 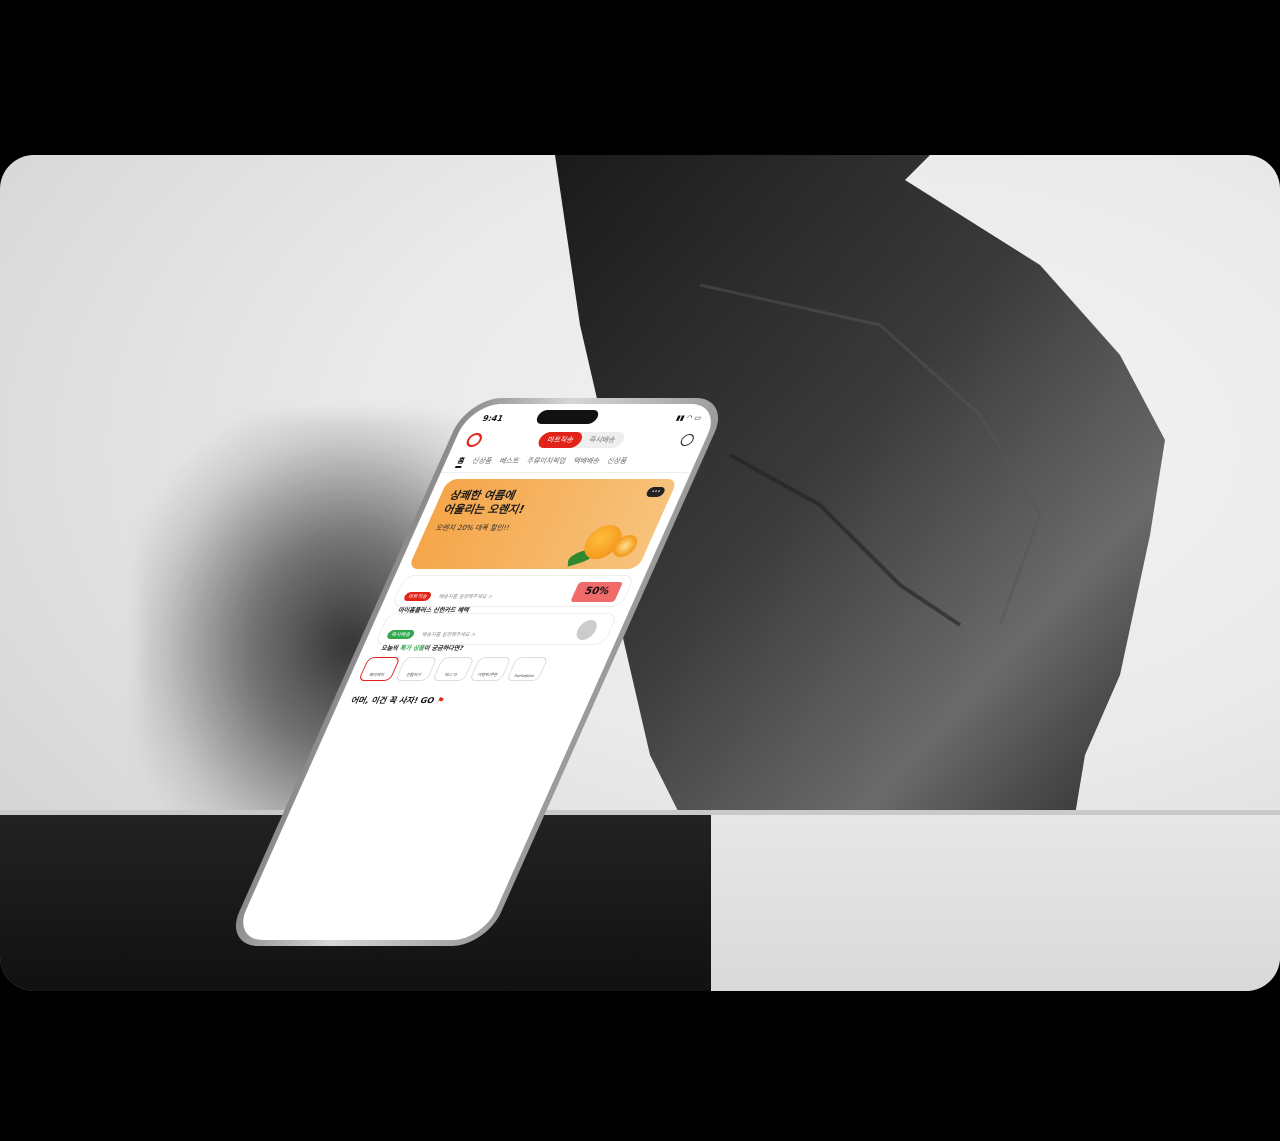 I want to click on mart-tag: 마트직송, so click(x=418, y=596).